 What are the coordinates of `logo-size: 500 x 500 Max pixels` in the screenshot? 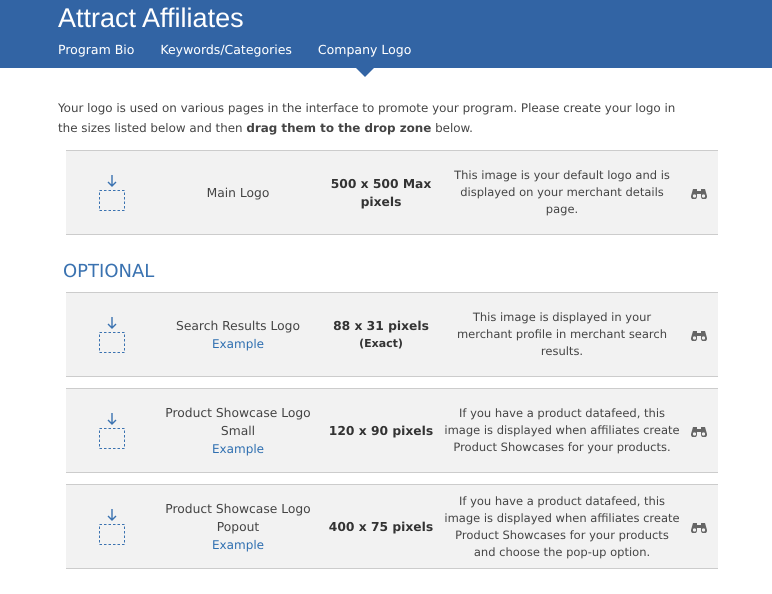 It's located at (381, 193).